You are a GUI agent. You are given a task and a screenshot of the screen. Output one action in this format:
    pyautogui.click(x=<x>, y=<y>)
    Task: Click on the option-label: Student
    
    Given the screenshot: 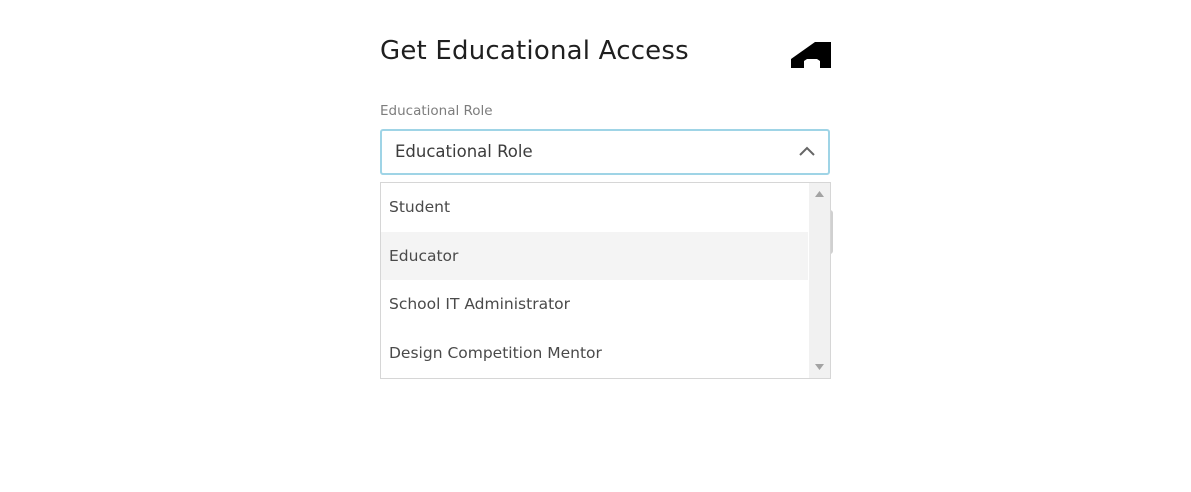 What is the action you would take?
    pyautogui.click(x=420, y=207)
    